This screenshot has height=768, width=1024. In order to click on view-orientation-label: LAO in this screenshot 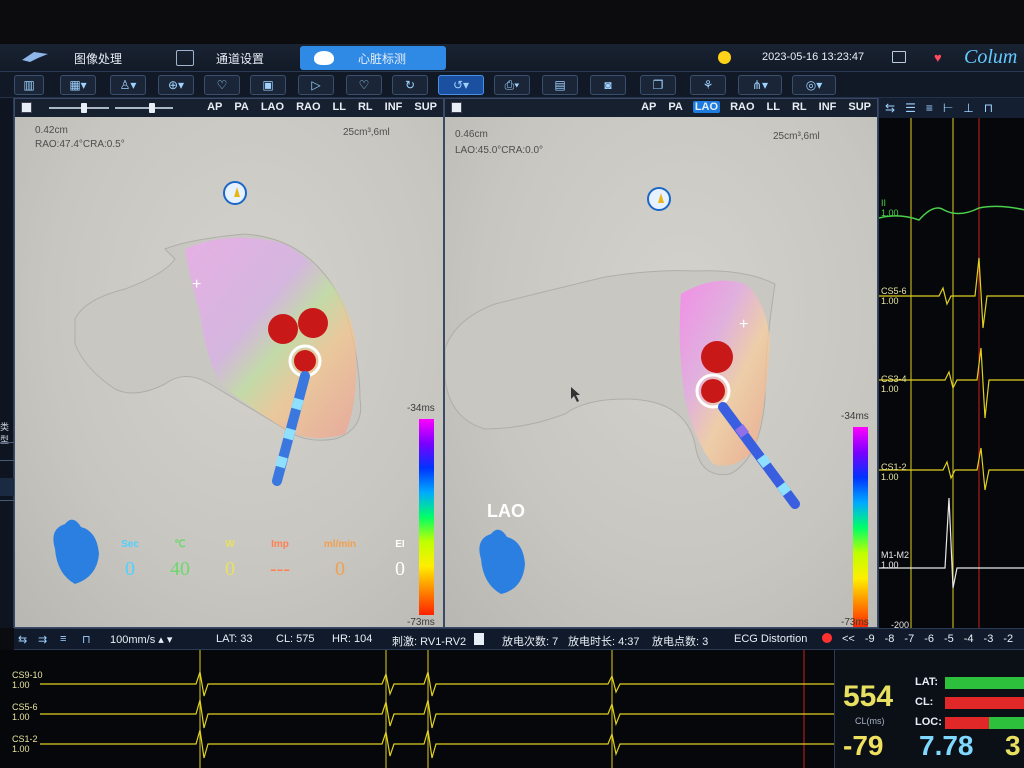, I will do `click(506, 511)`.